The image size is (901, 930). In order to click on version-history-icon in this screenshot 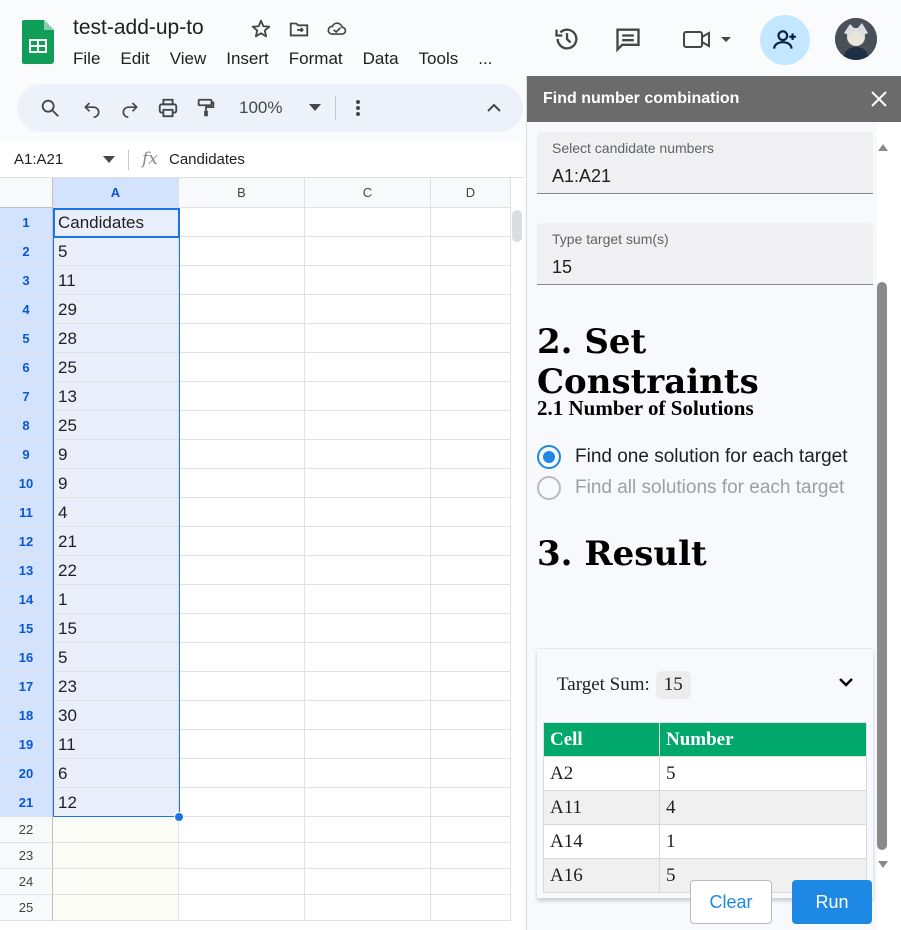, I will do `click(567, 39)`.